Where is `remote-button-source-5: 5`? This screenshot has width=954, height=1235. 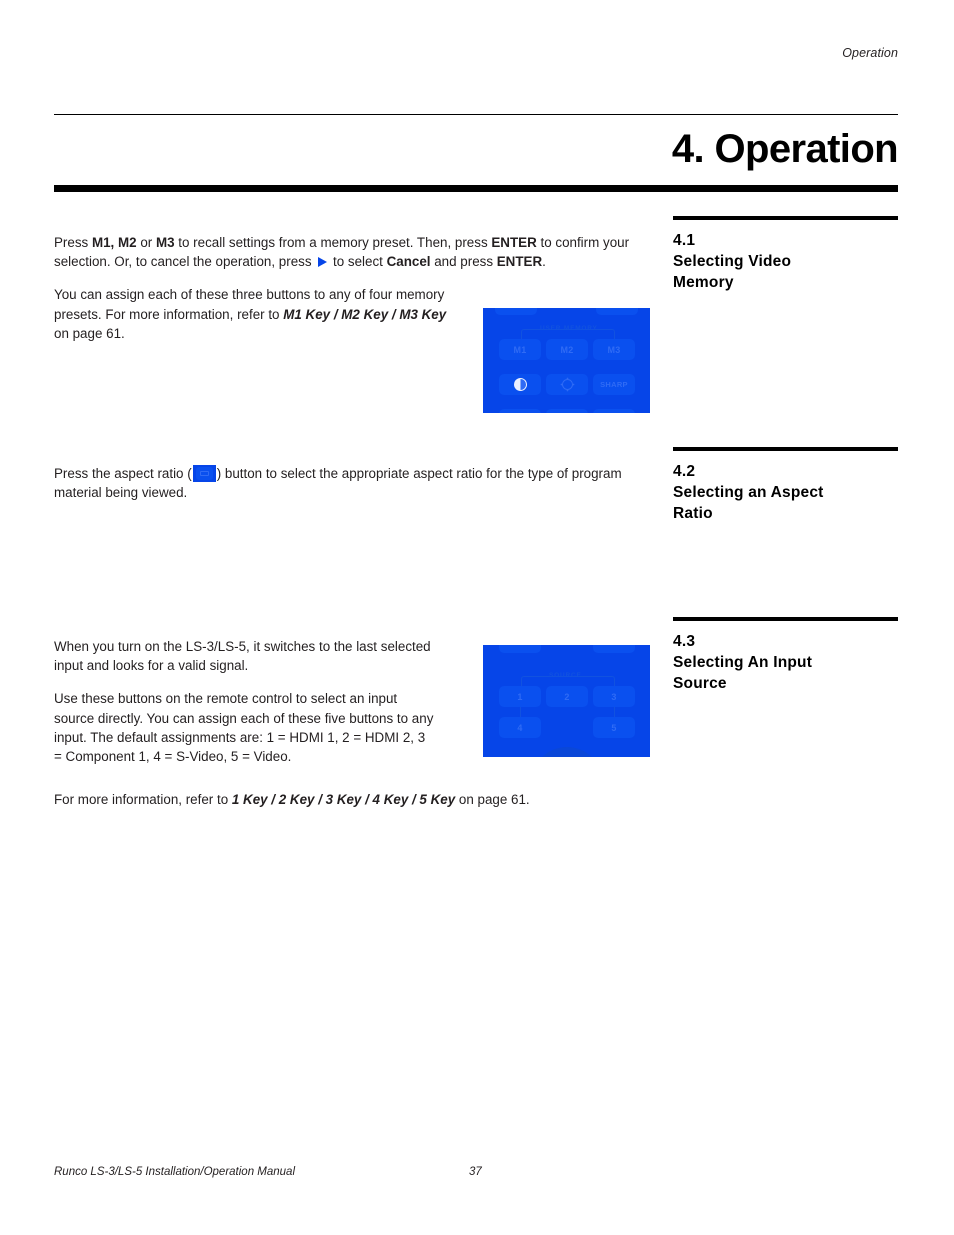
remote-button-source-5: 5 is located at coordinates (614, 727).